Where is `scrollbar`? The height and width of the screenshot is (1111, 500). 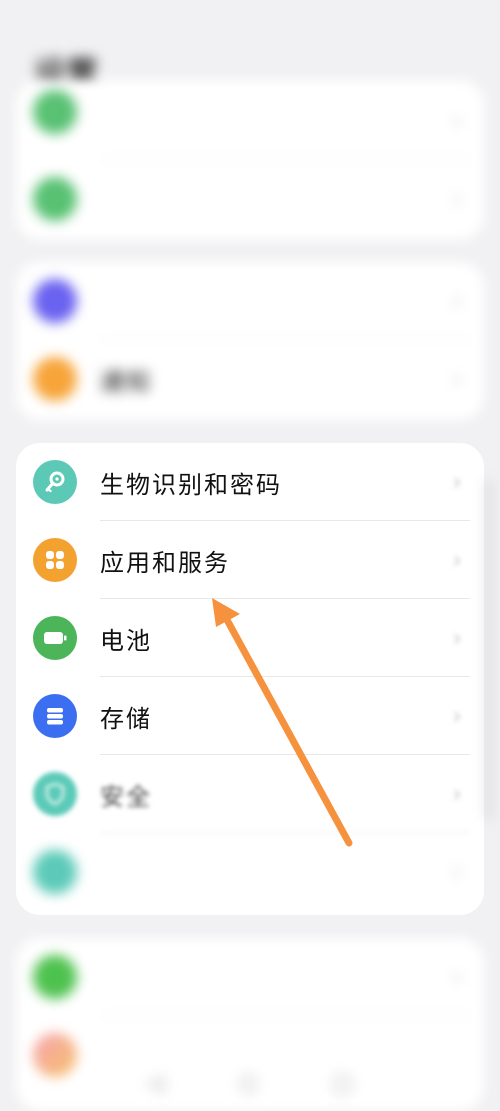 scrollbar is located at coordinates (489, 650).